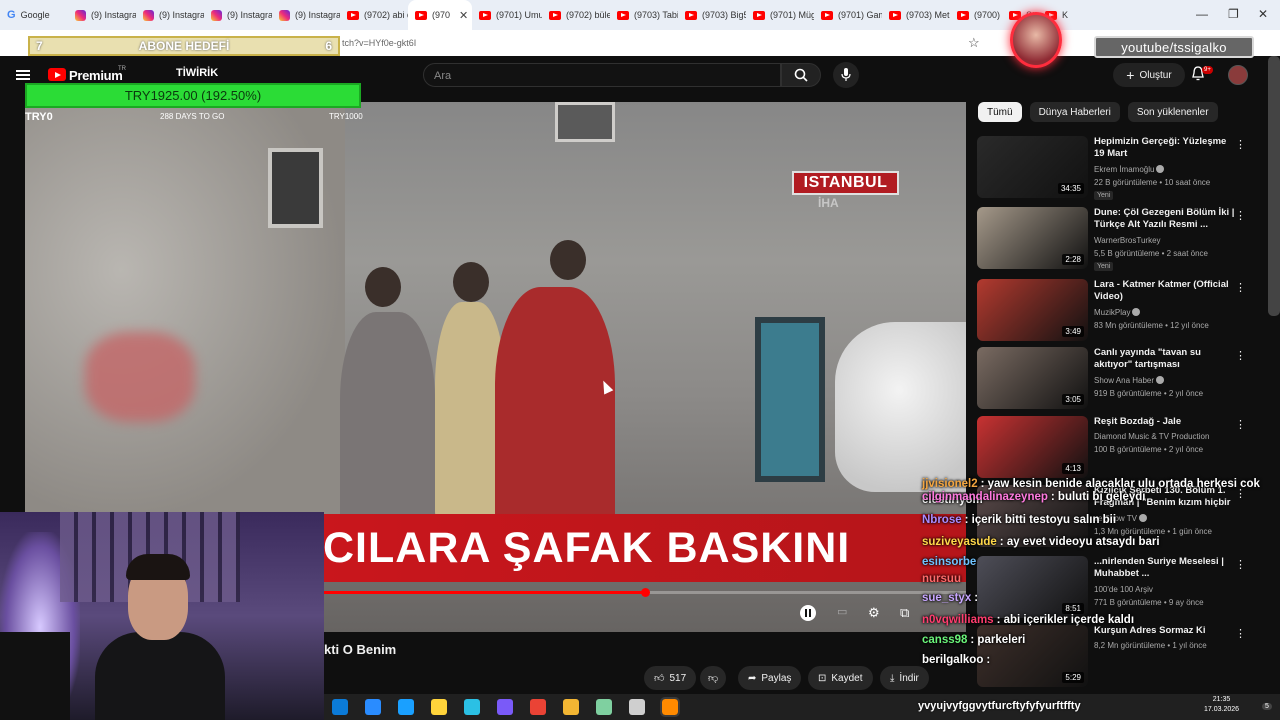  I want to click on bookmark-star-icon: ☆, so click(974, 43).